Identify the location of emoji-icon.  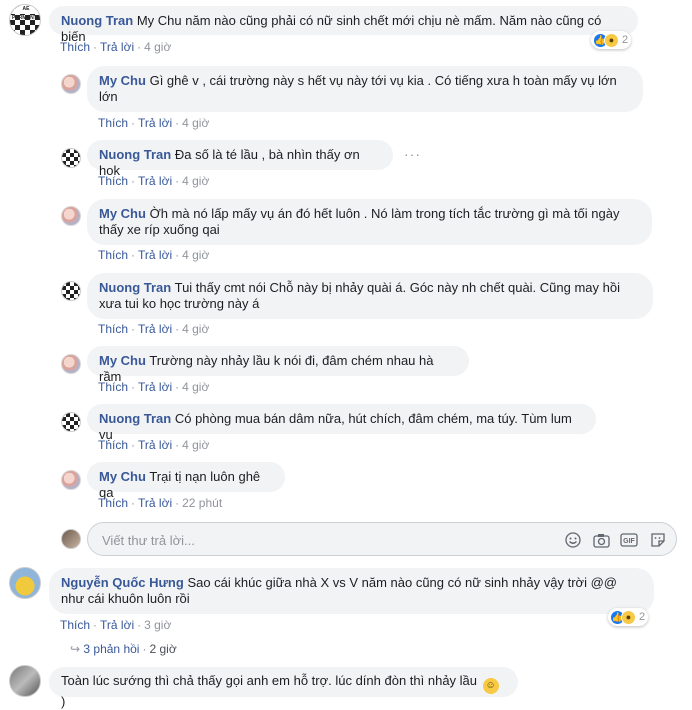
(573, 540).